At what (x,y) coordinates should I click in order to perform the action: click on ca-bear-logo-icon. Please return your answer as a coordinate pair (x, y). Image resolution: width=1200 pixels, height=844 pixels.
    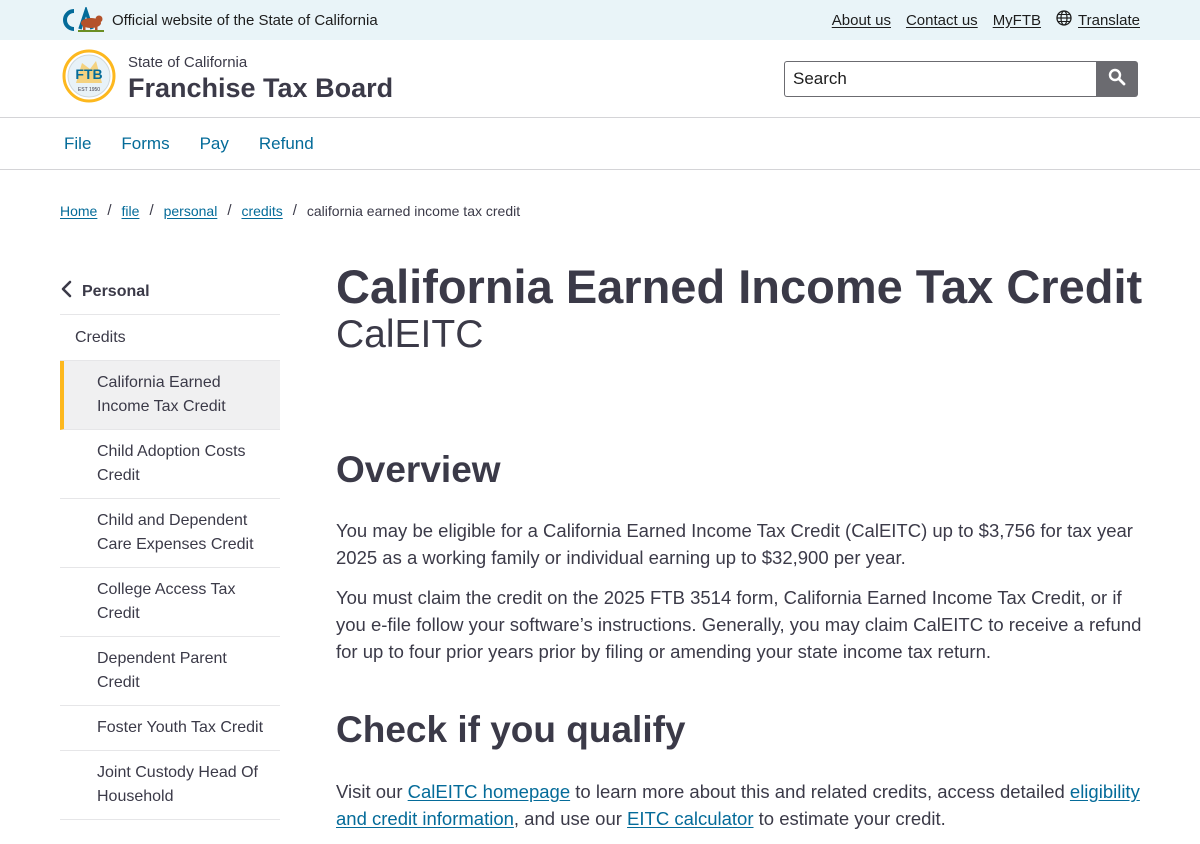
    Looking at the image, I should click on (82, 20).